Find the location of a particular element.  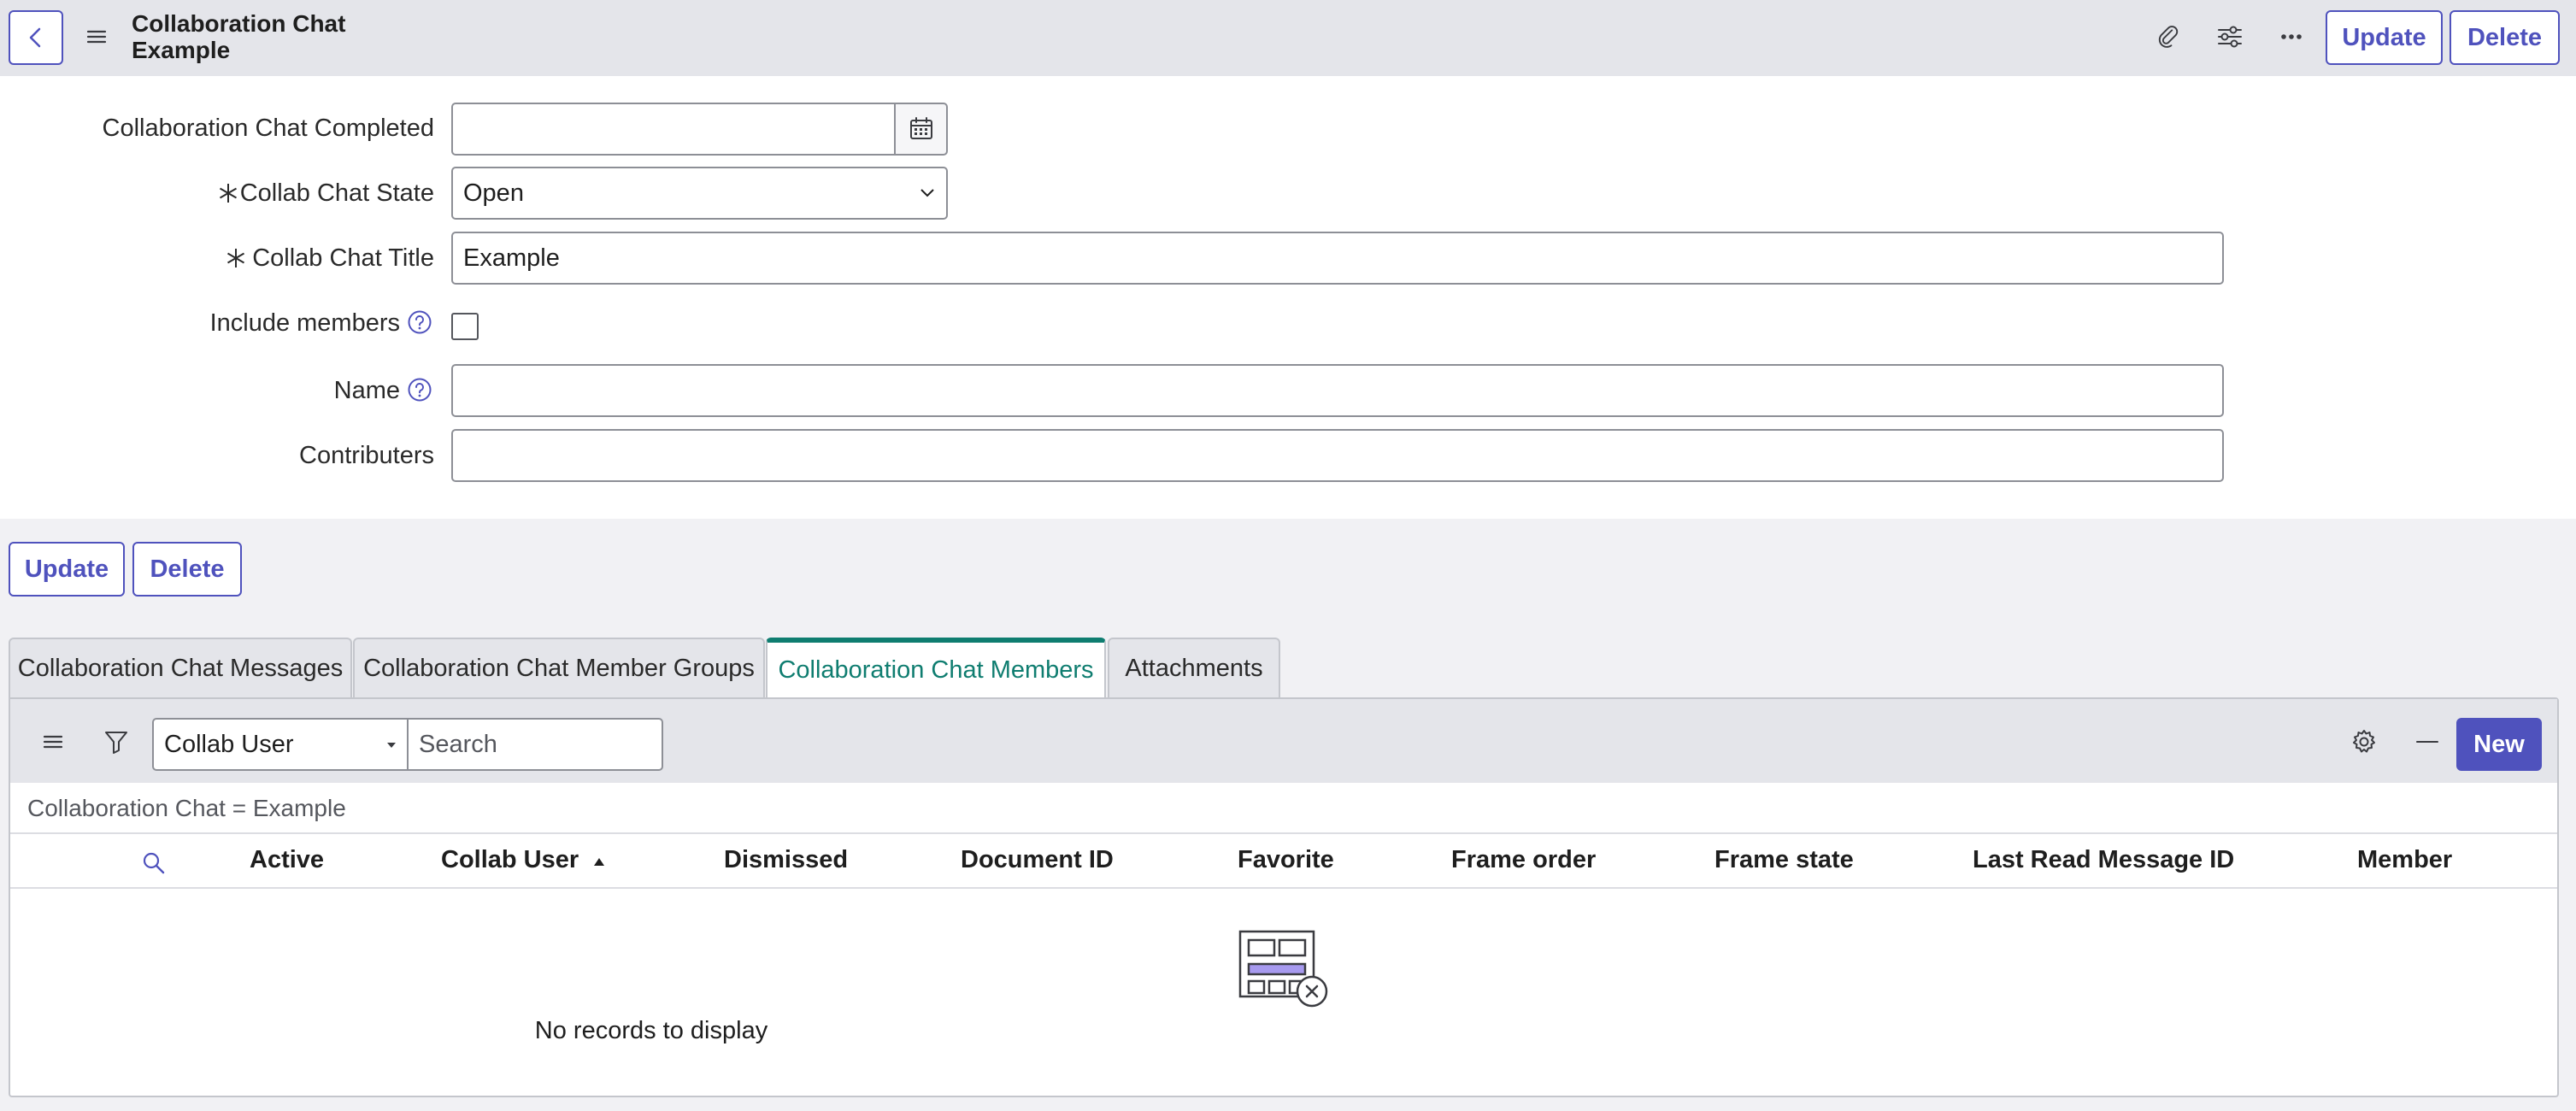

tab-collaboration-chat-member-groups: Collaboration Chat Member Groups is located at coordinates (559, 667).